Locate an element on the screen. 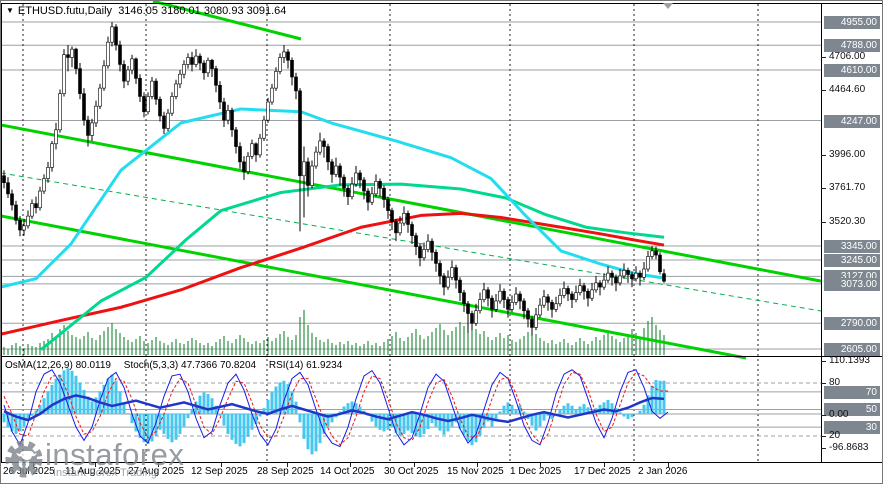 The height and width of the screenshot is (484, 883). oscillator-scale-label: 80 is located at coordinates (835, 382).